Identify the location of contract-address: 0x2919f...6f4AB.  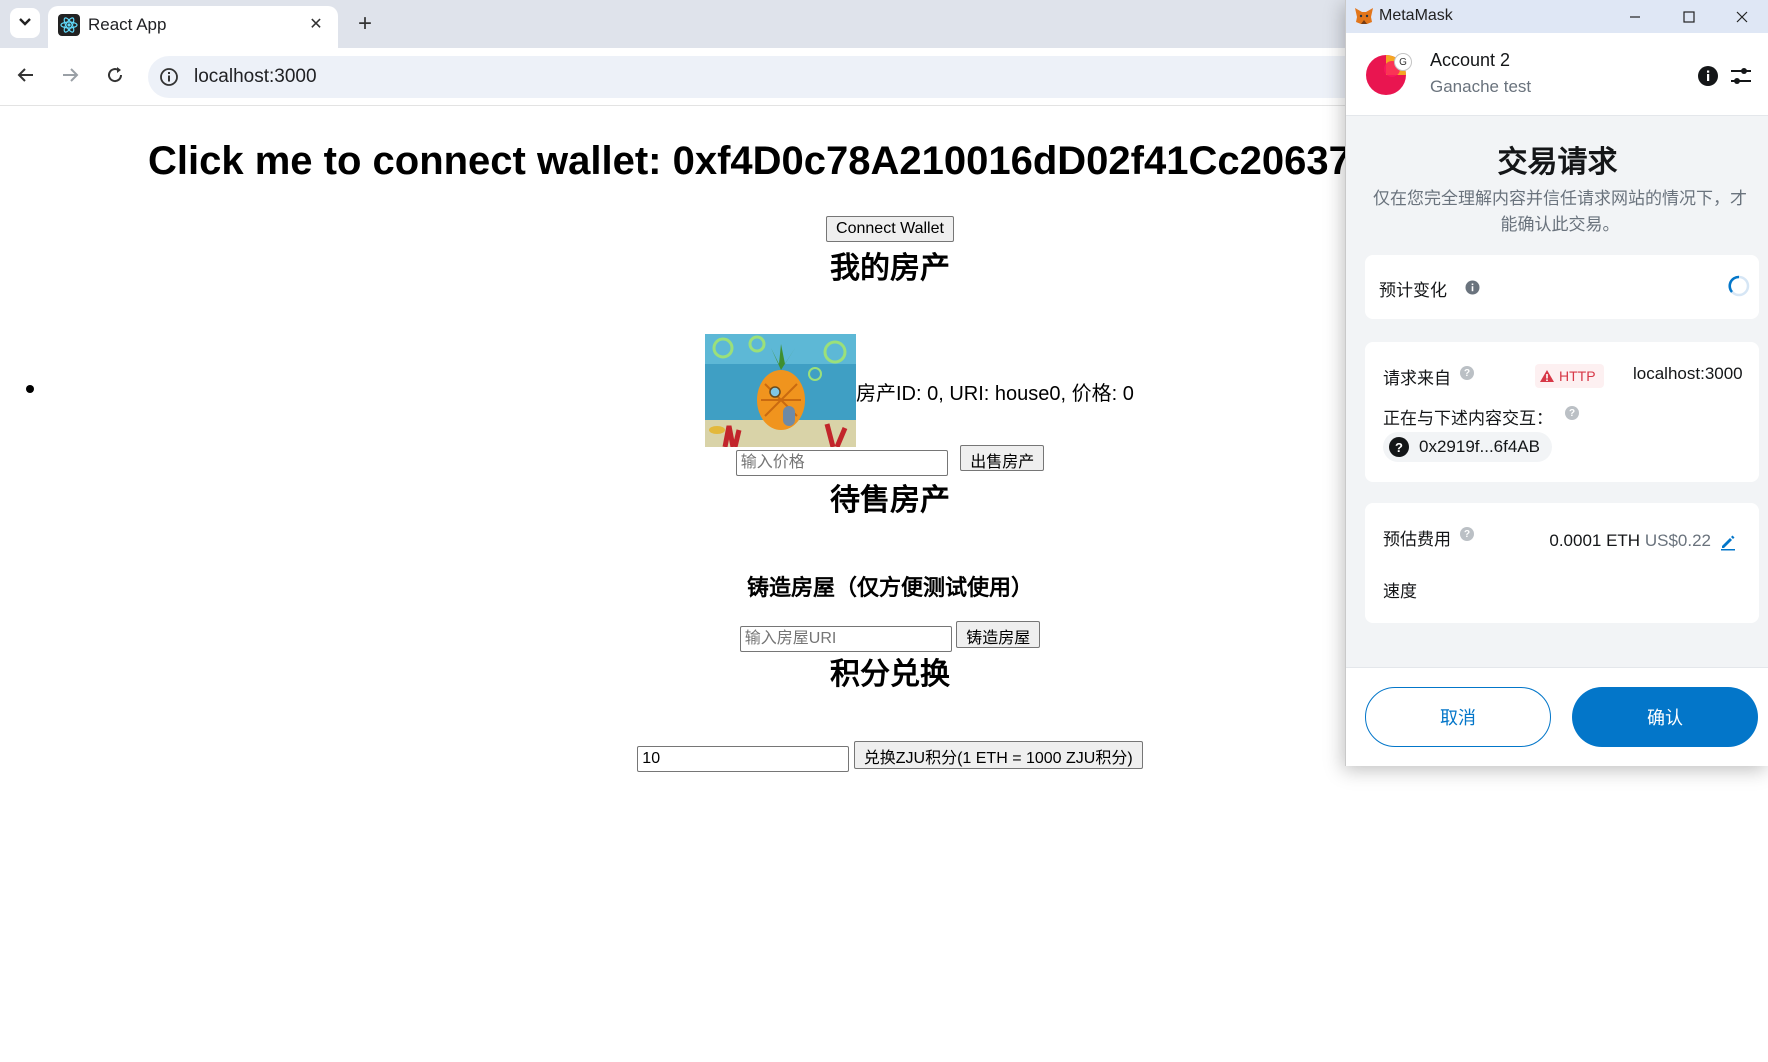
(1479, 446).